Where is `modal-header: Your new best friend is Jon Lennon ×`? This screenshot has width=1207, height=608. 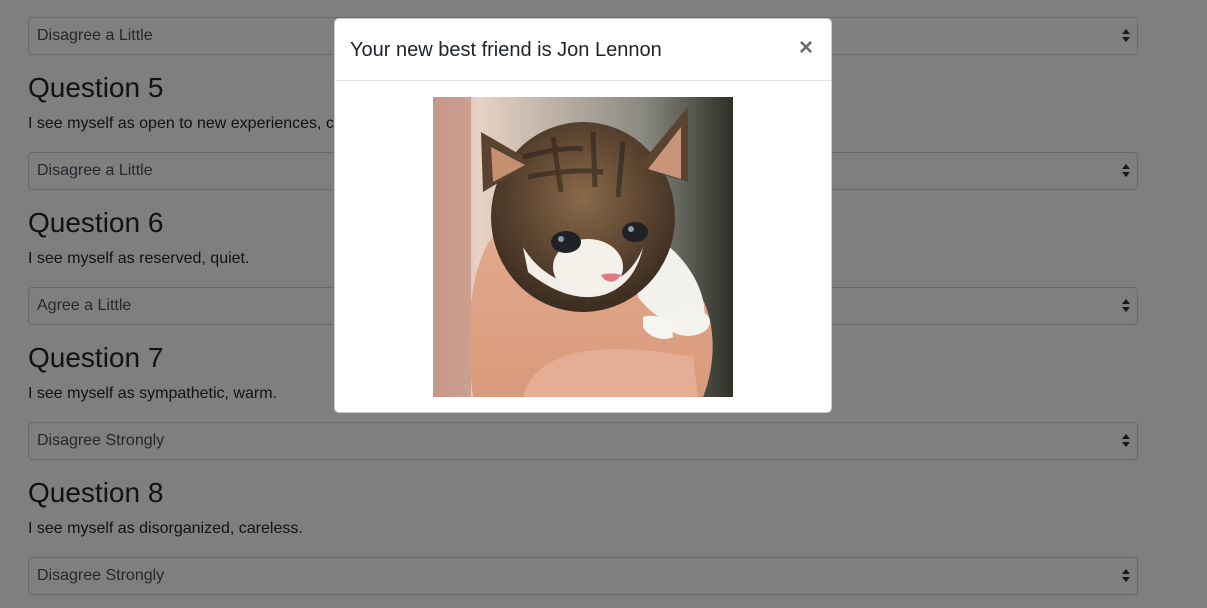 modal-header: Your new best friend is Jon Lennon × is located at coordinates (583, 50).